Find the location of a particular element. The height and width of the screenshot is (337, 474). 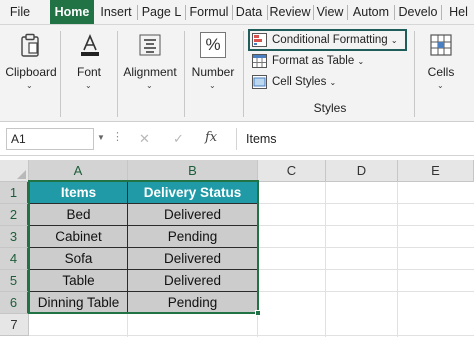

cell-b1: Delivery Status is located at coordinates (193, 193).